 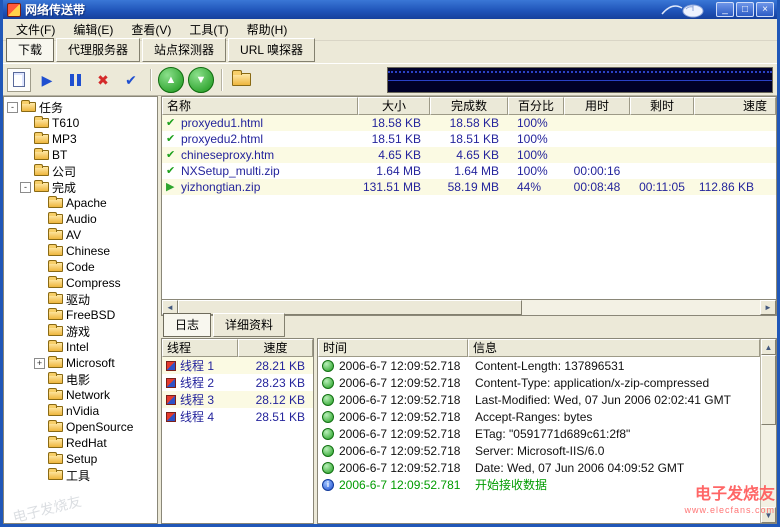 I want to click on title-bar: 网络传送带 _ □ ×, so click(x=390, y=9).